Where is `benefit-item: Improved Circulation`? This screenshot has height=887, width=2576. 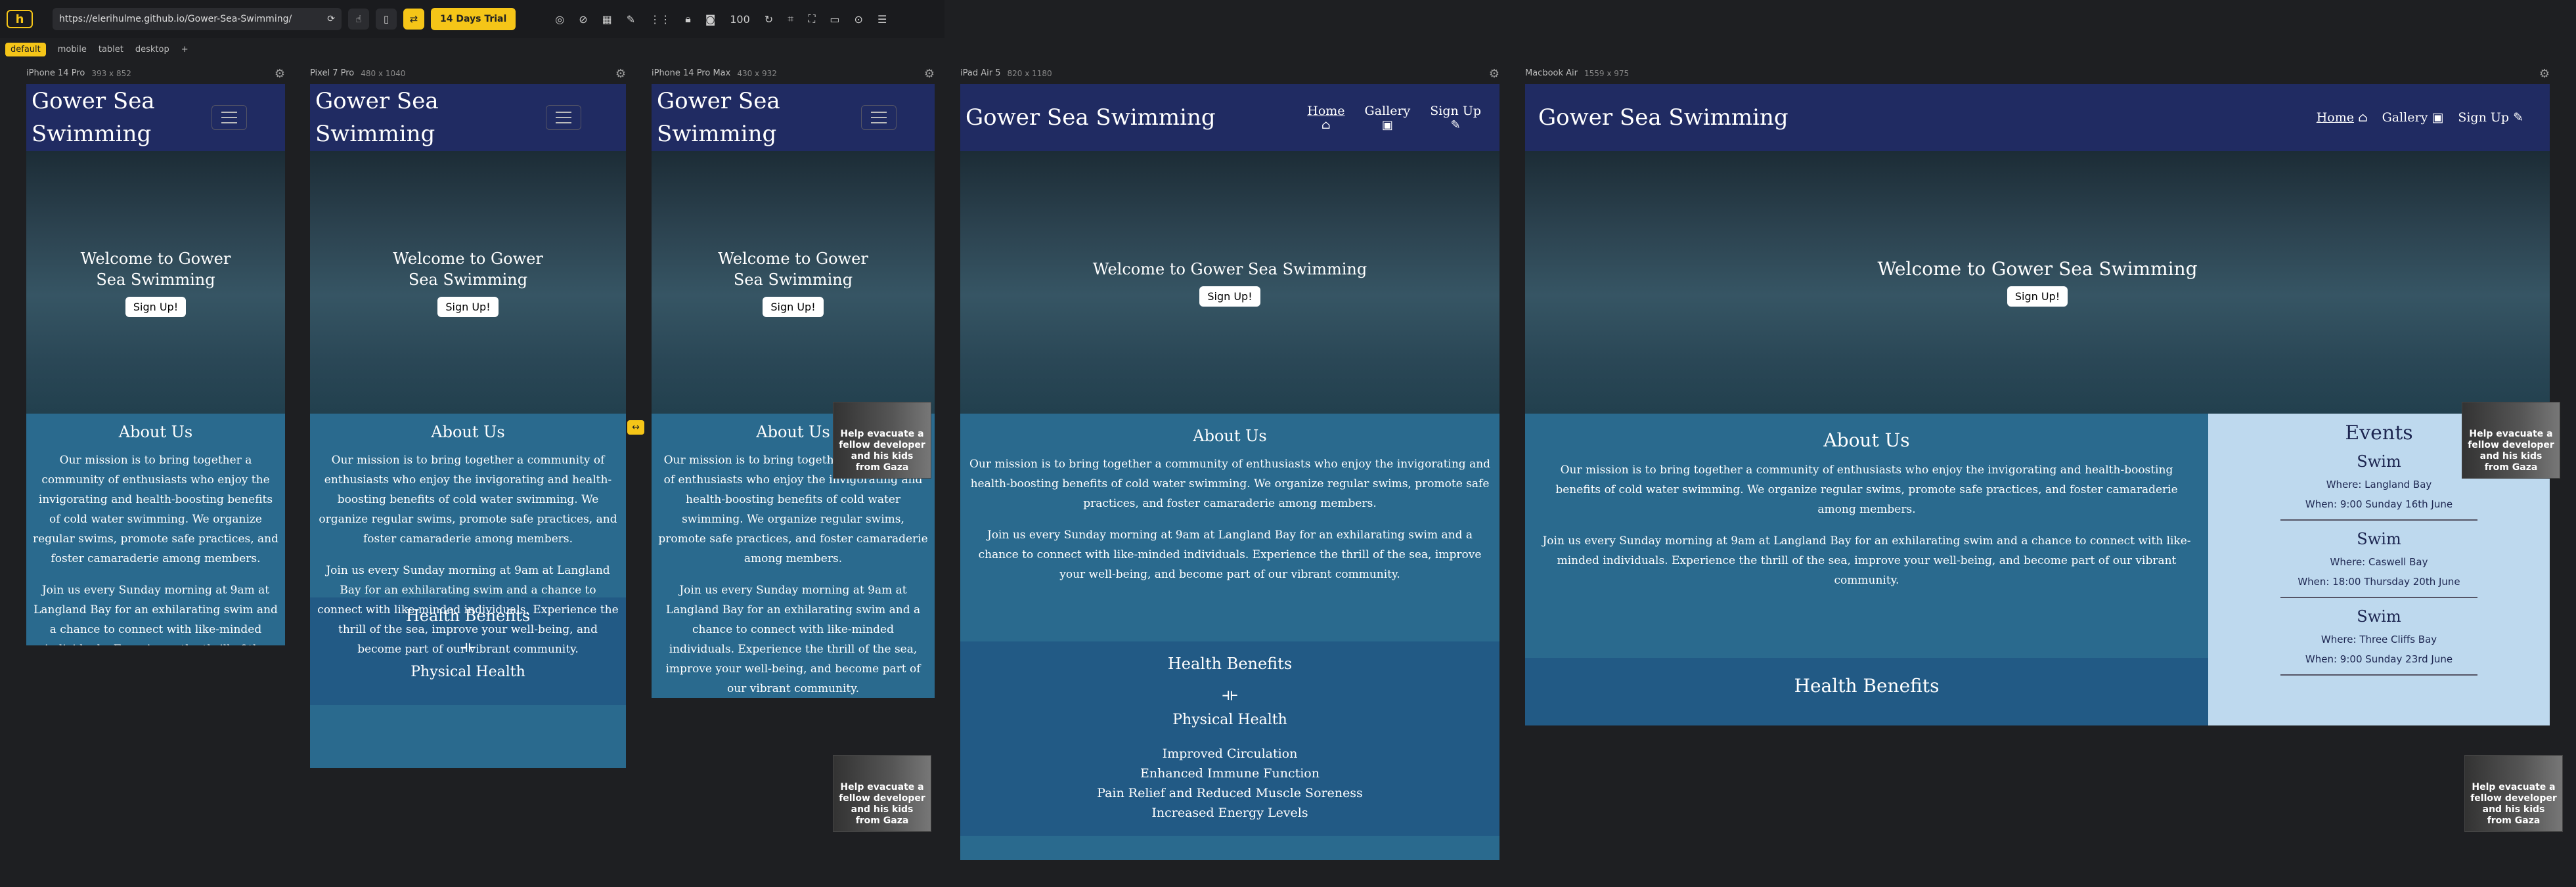
benefit-item: Improved Circulation is located at coordinates (1230, 753).